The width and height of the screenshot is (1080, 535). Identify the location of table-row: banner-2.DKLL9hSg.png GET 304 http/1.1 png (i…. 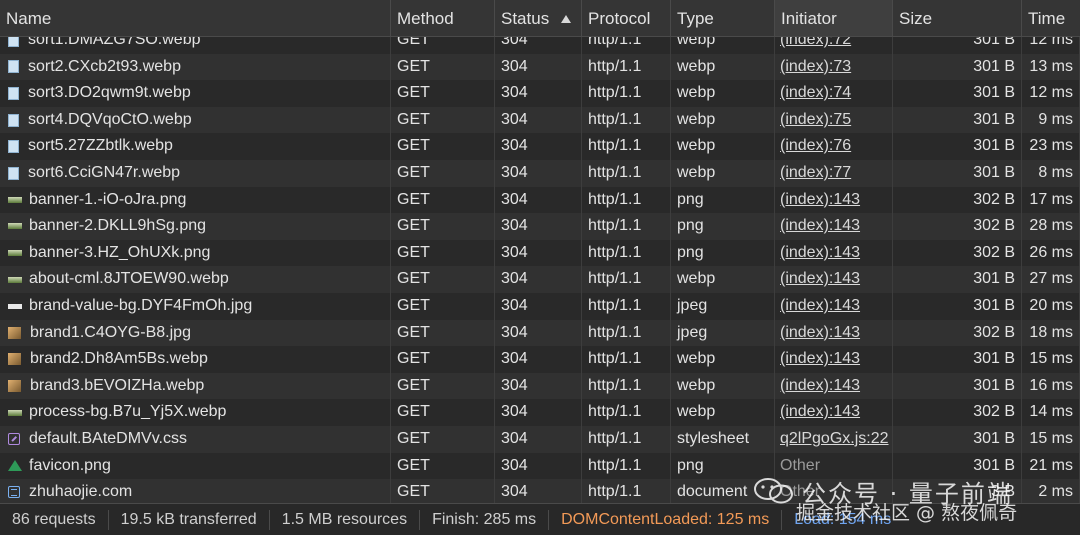
(540, 226).